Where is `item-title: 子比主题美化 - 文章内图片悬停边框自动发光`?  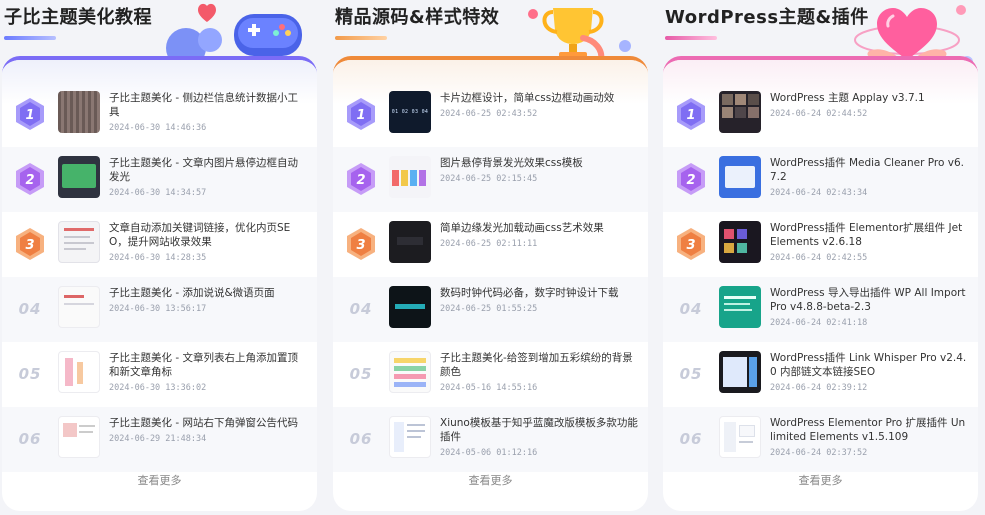
item-title: 子比主题美化 - 文章内图片悬停边框自动发光 is located at coordinates (208, 170).